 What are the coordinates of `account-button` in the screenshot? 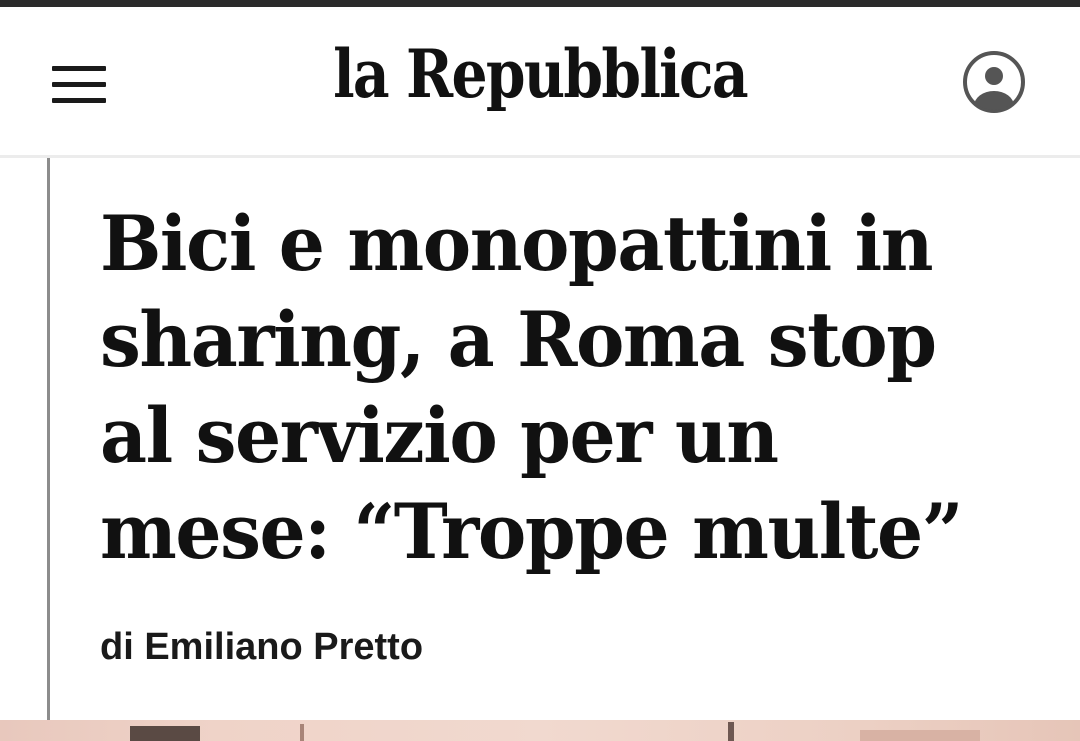 It's located at (994, 82).